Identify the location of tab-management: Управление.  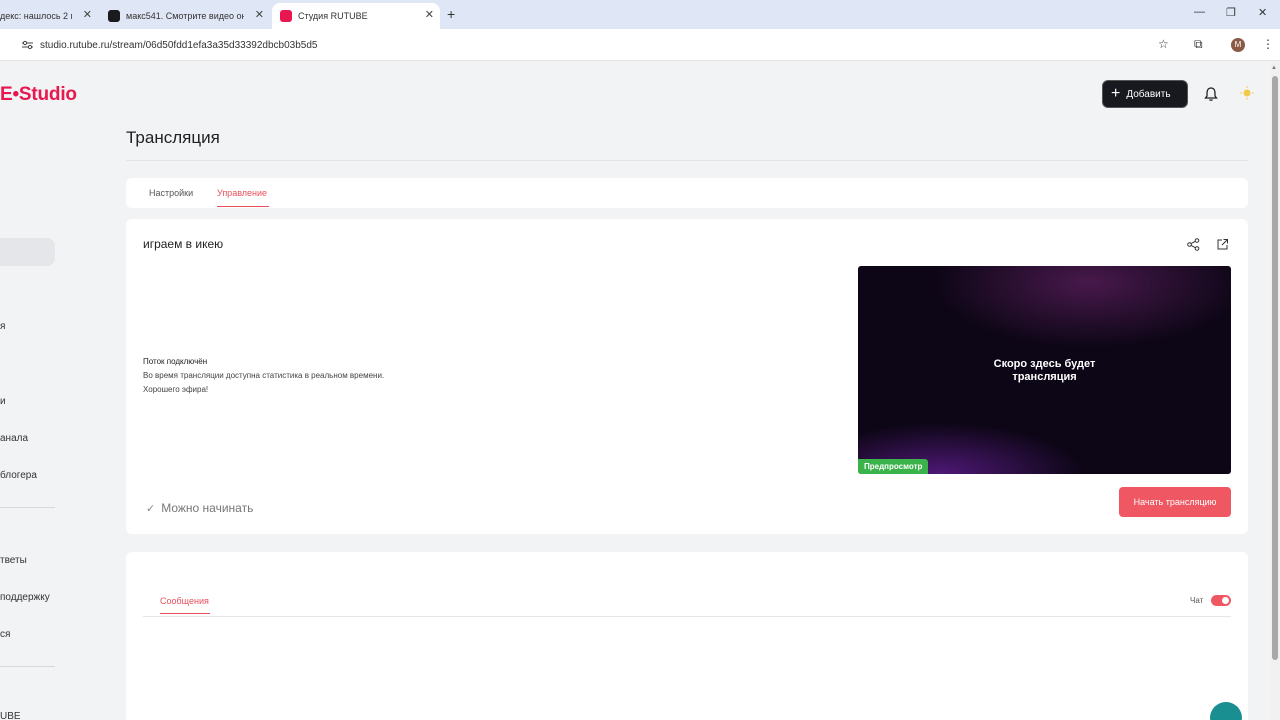
(242, 193).